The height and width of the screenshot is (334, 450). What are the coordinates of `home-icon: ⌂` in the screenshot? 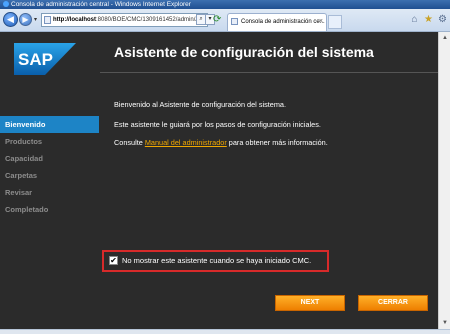 It's located at (414, 19).